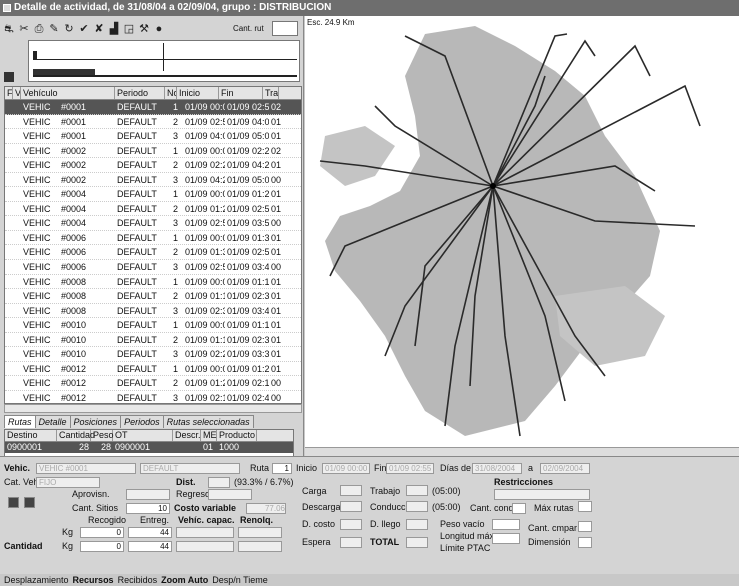 Image resolution: width=739 pixels, height=586 pixels. Describe the element at coordinates (9, 29) in the screenshot. I see `route-icon: ⛐` at that location.